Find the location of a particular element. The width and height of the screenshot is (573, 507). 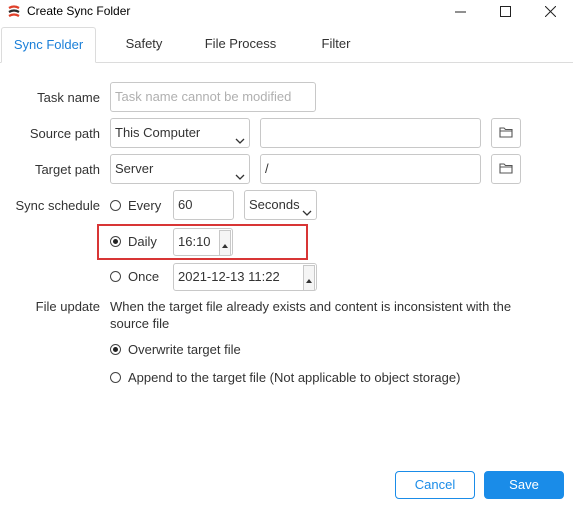

every-radio: Every is located at coordinates (135, 205).